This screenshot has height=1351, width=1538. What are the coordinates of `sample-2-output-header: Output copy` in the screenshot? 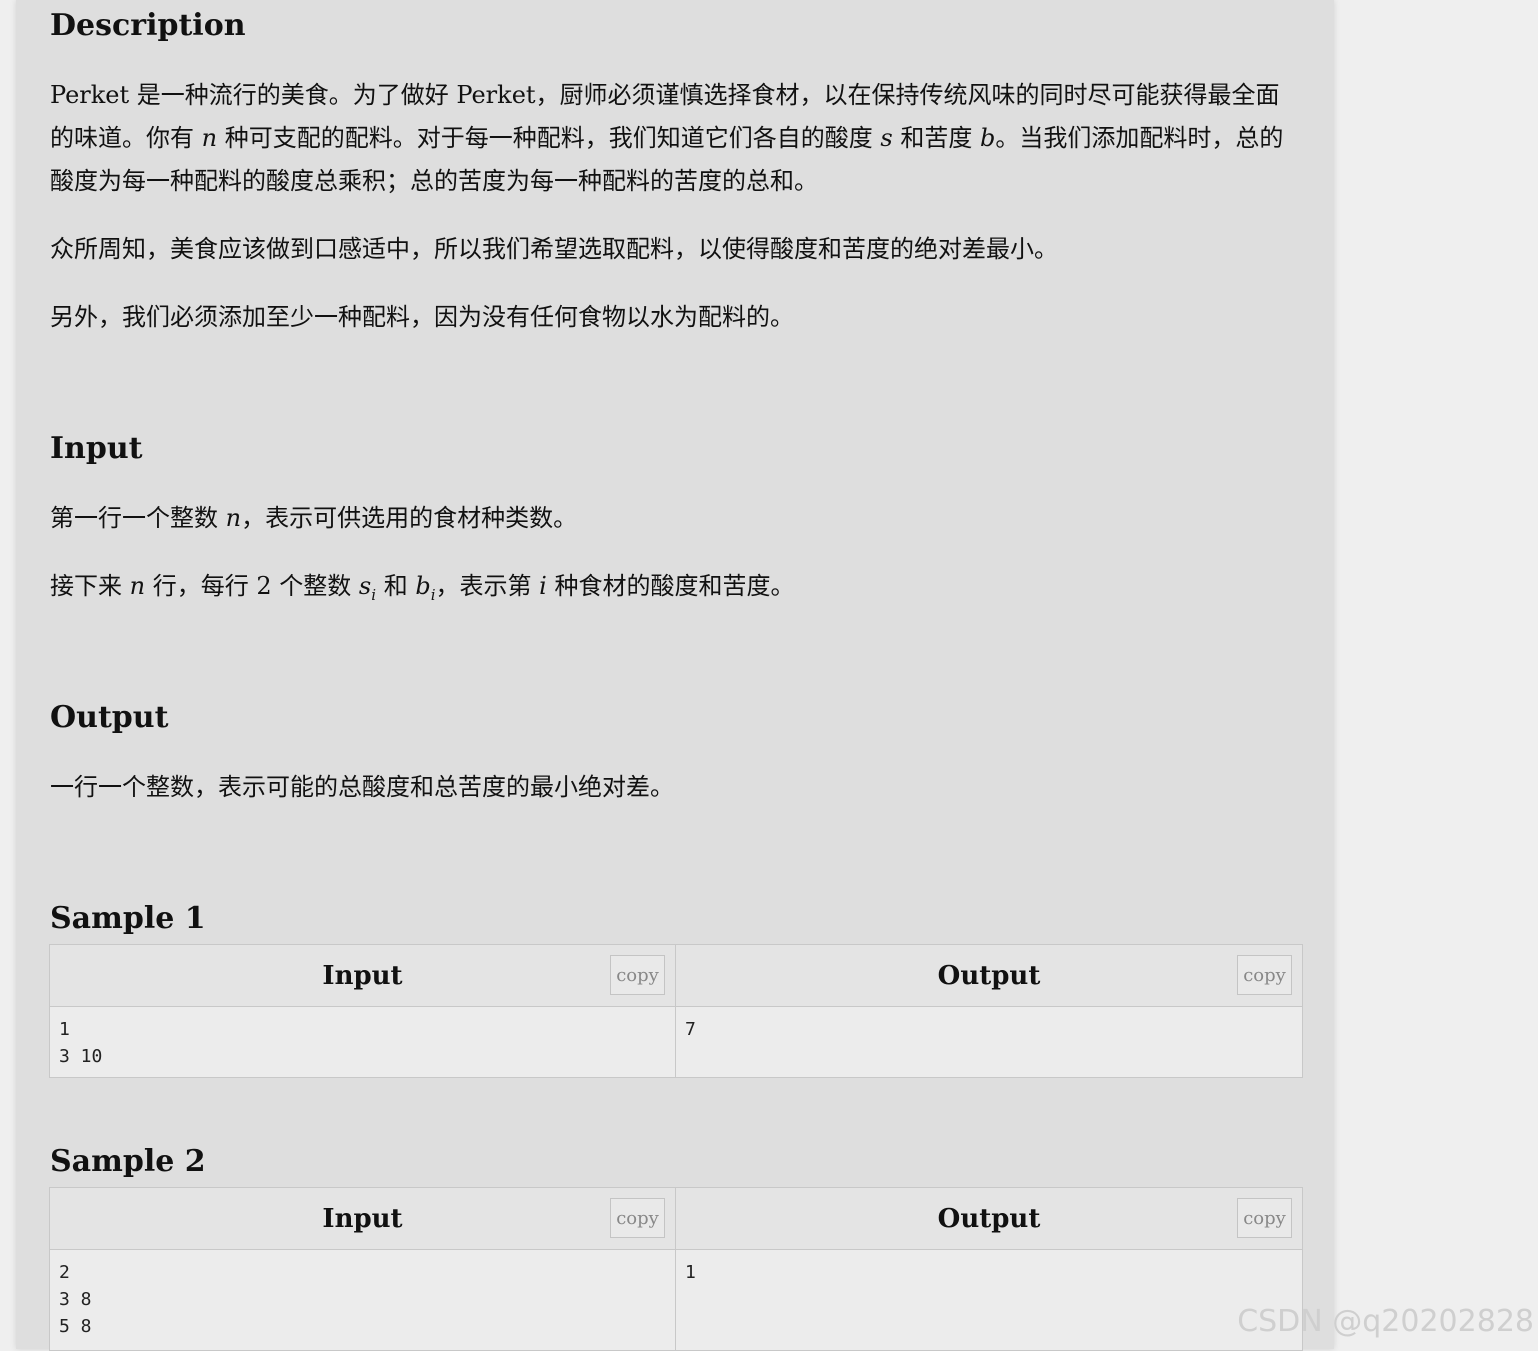 It's located at (989, 1219).